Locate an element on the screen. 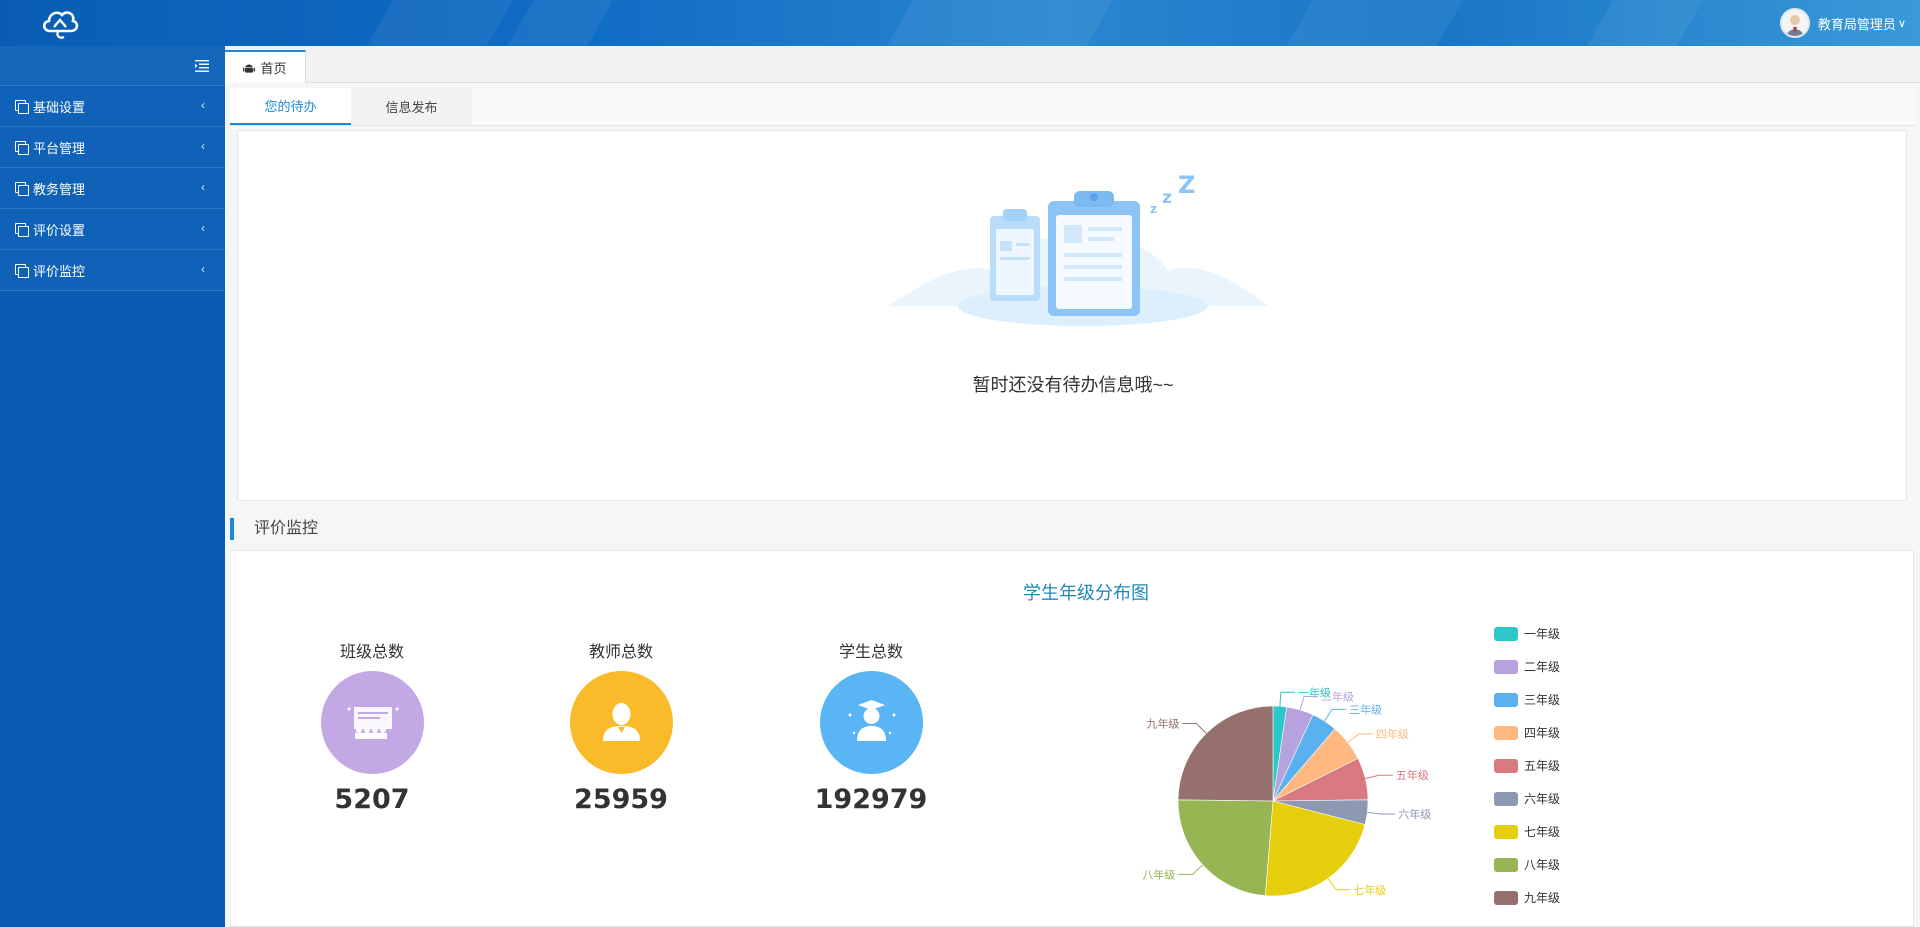 The image size is (1920, 927). legend-item: 九年级 is located at coordinates (1527, 897).